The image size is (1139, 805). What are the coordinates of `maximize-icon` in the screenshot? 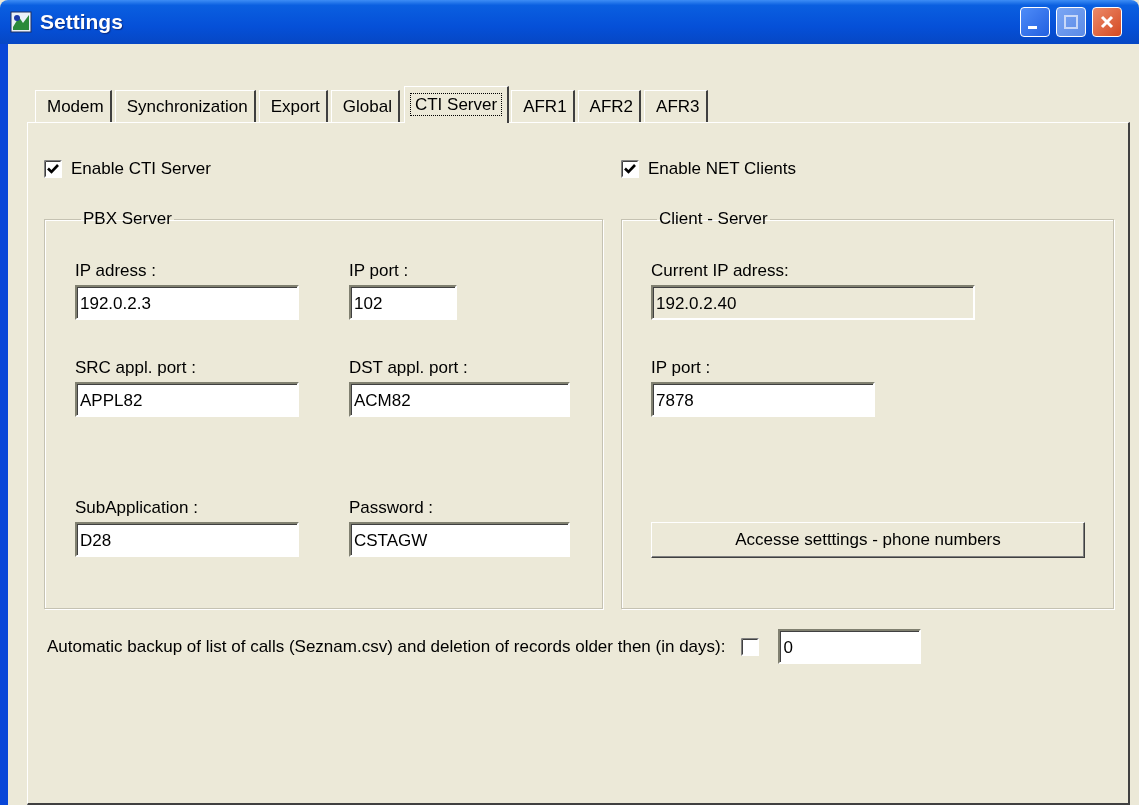 It's located at (1071, 22).